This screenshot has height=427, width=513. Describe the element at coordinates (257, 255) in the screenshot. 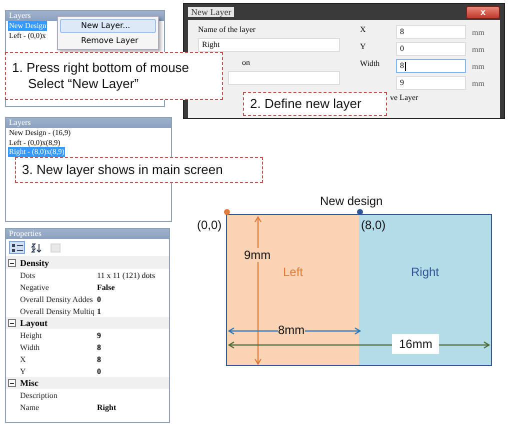

I see `dimension-label: 9mm` at that location.